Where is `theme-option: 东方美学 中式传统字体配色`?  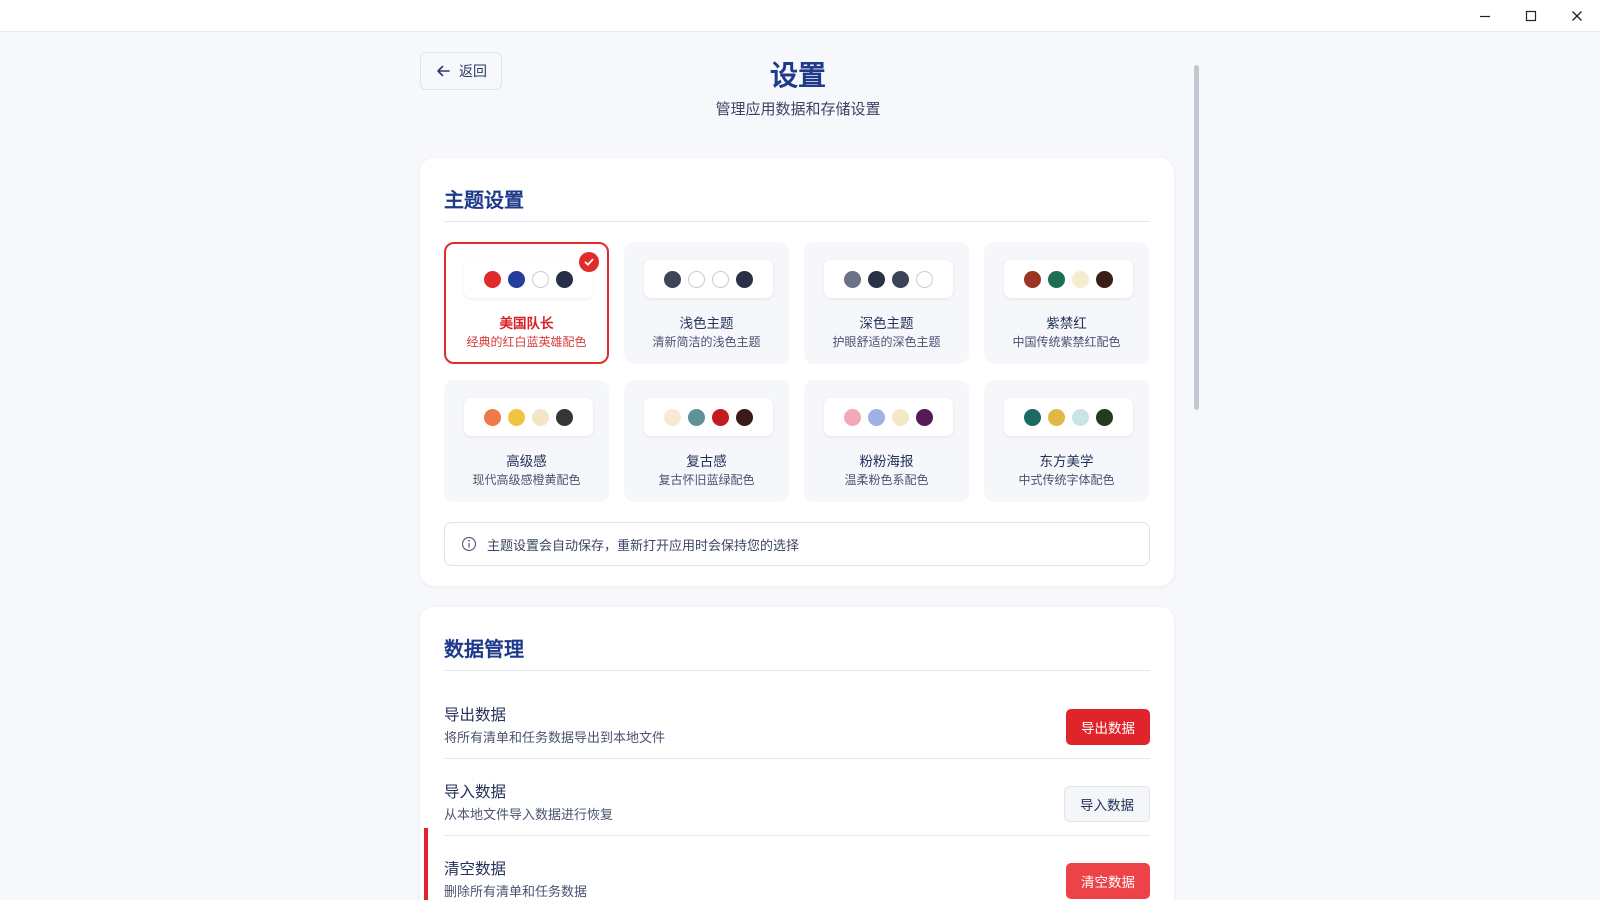
theme-option: 东方美学 中式传统字体配色 is located at coordinates (1066, 441).